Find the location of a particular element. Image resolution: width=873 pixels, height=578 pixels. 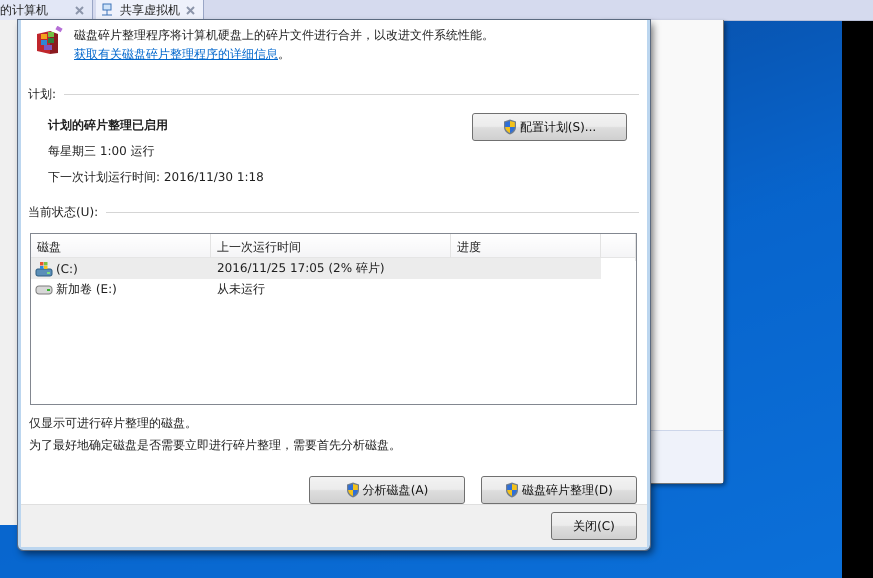

disk-row: 新加卷 (E:) 从未运行 is located at coordinates (333, 289).